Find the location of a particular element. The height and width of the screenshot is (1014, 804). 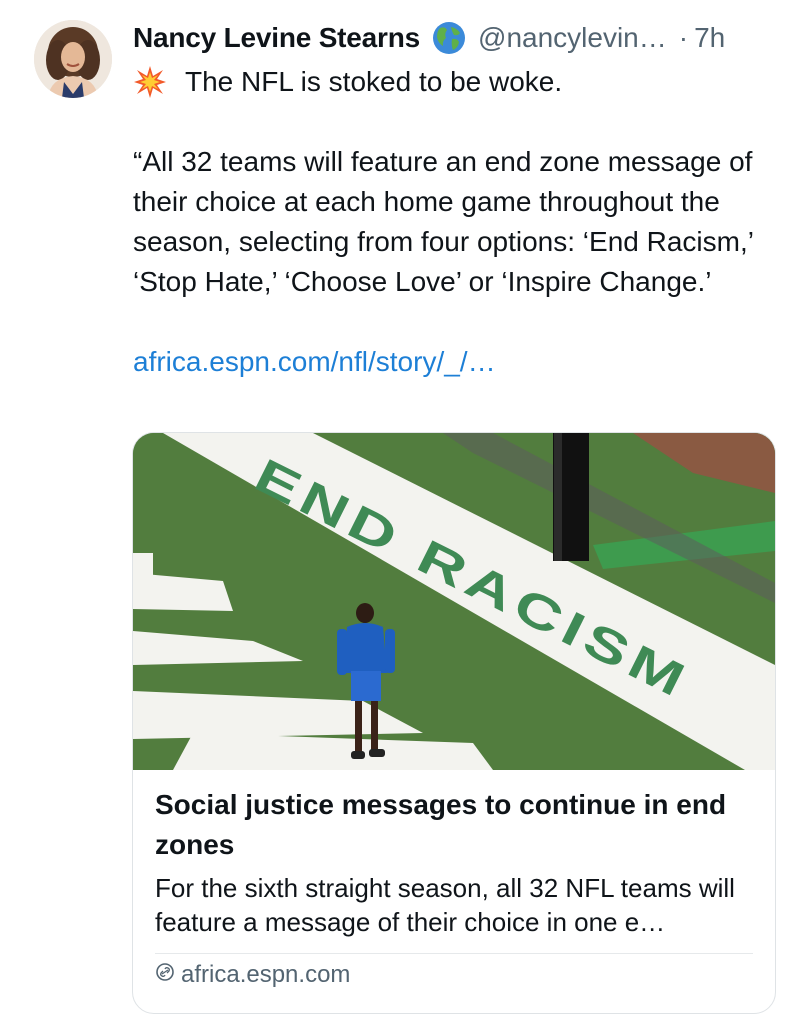

card-domain-text: africa.espn.com is located at coordinates (266, 974).